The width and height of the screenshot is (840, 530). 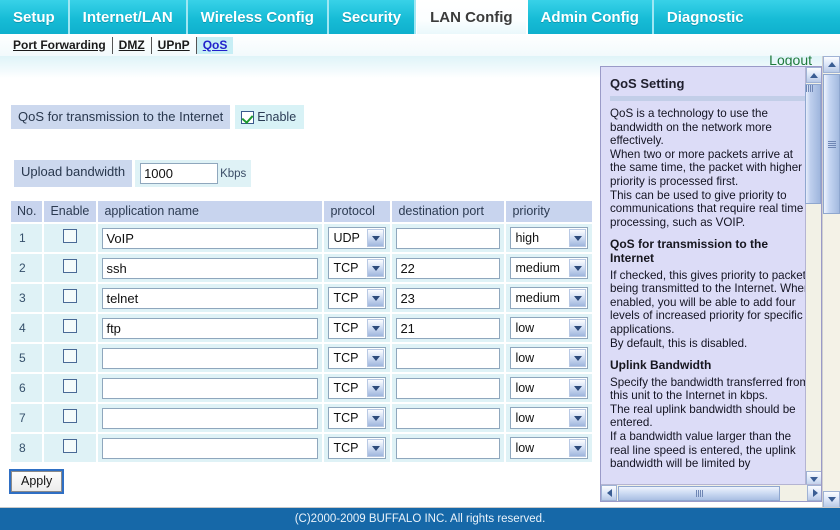 I want to click on nav-tab-wireless-config: Wireless Config, so click(x=258, y=17).